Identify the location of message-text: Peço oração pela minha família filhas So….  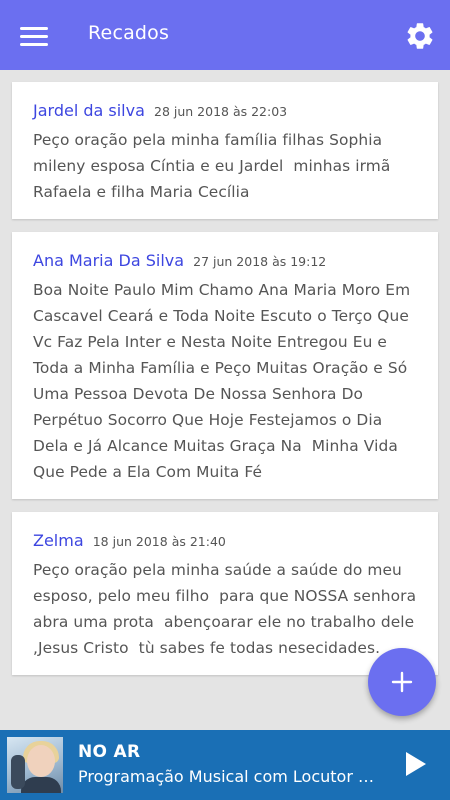
(214, 166).